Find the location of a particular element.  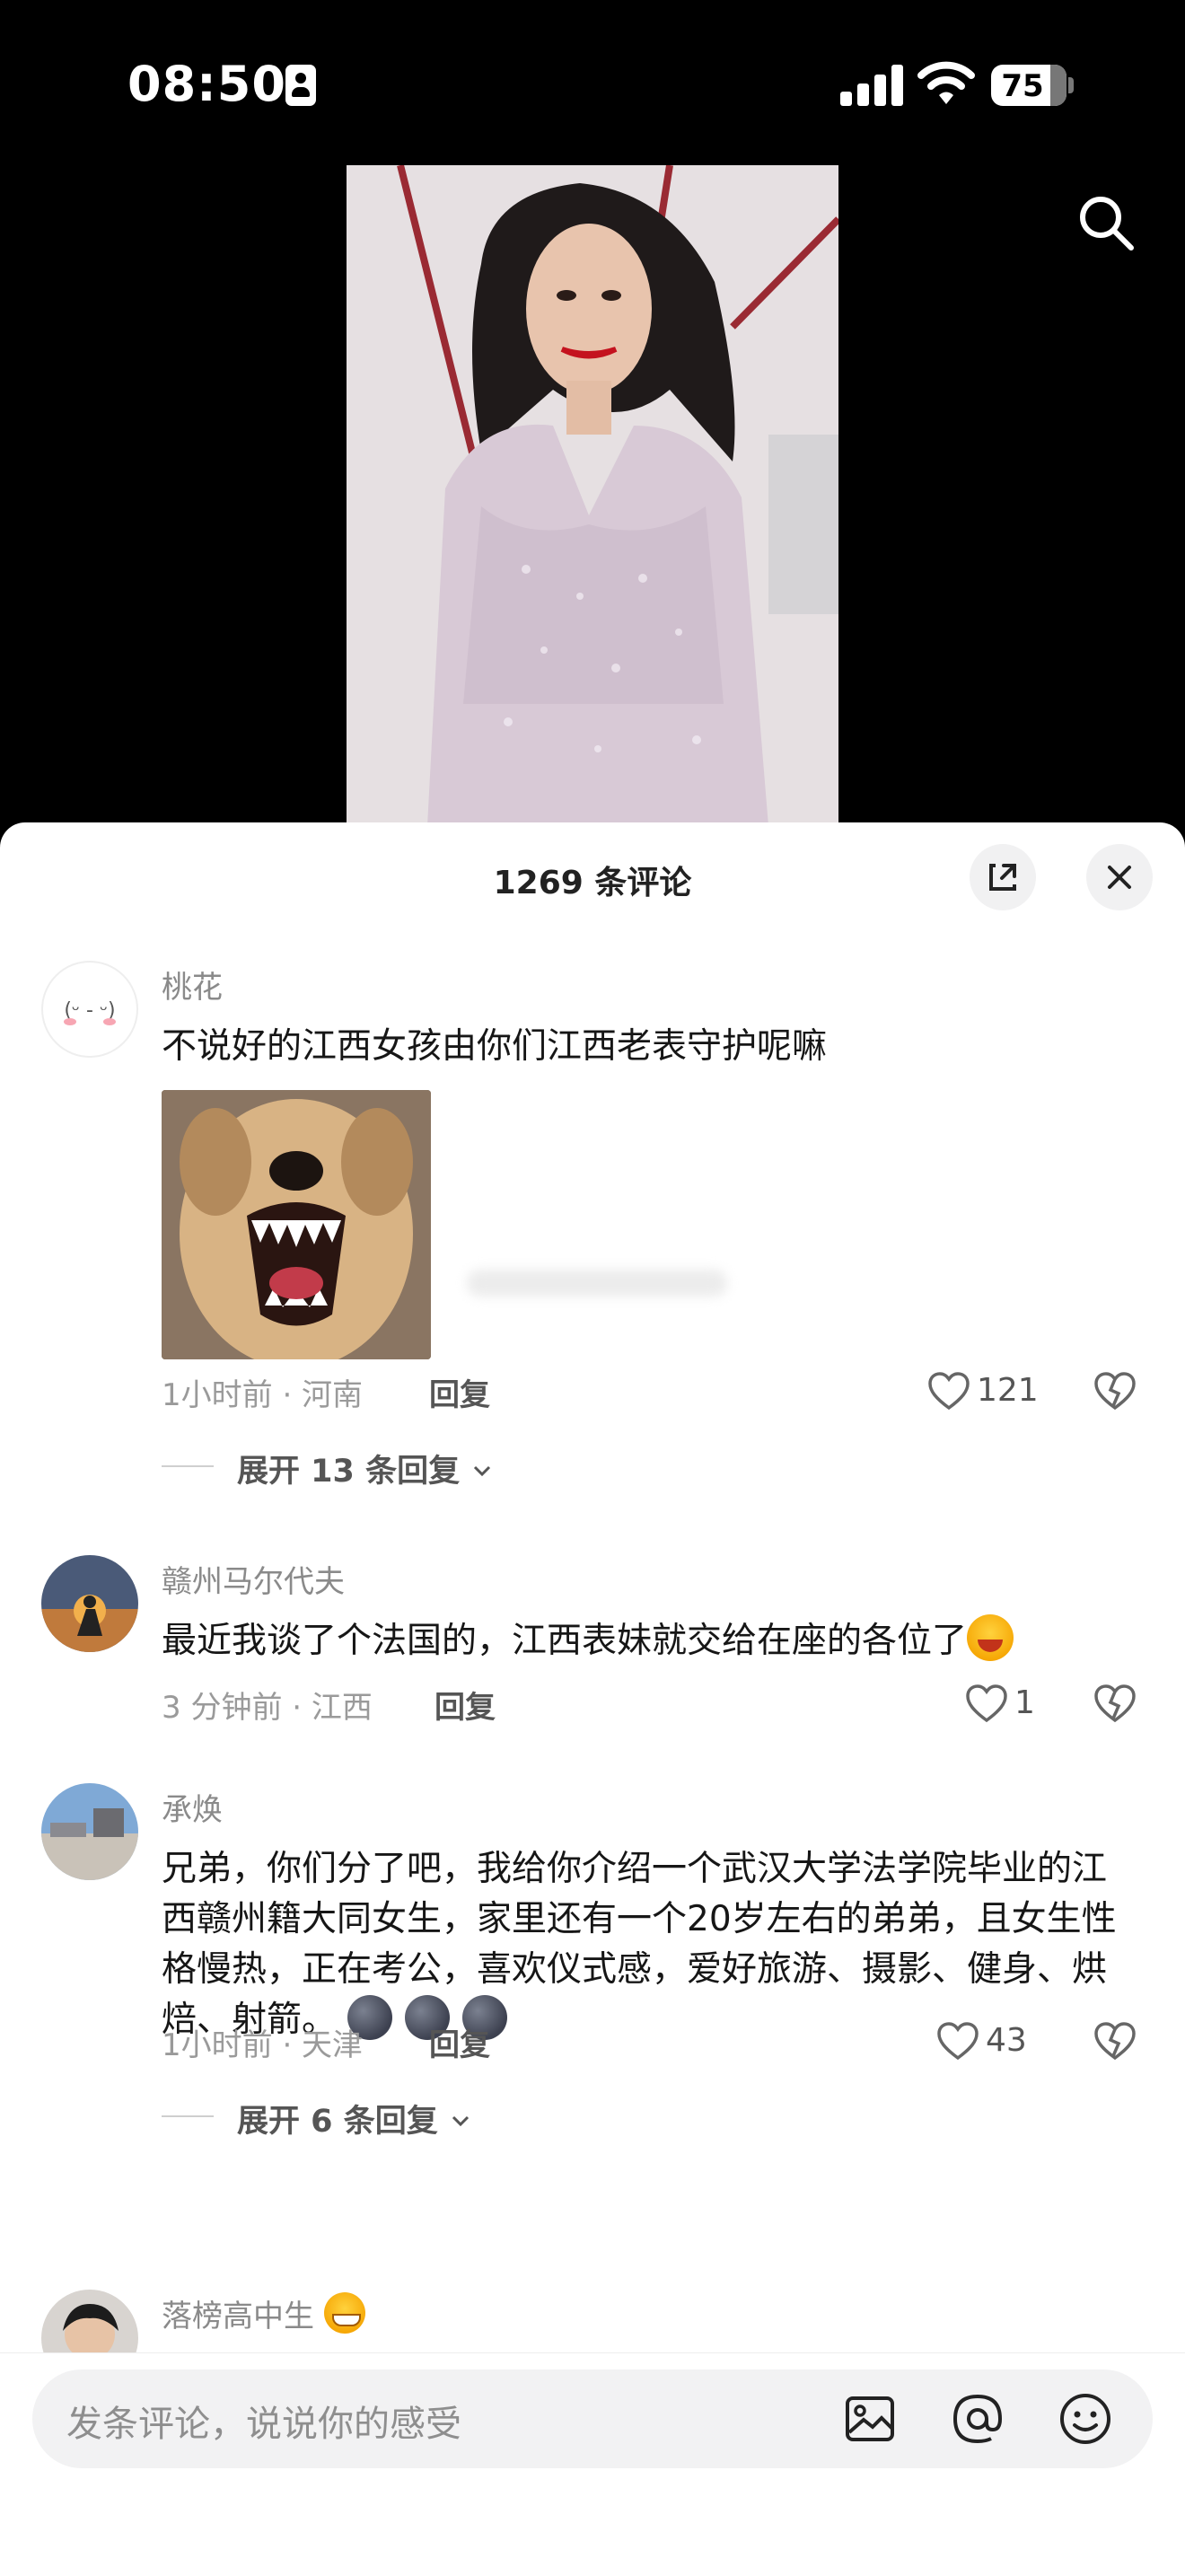

expand-icon is located at coordinates (1002, 877).